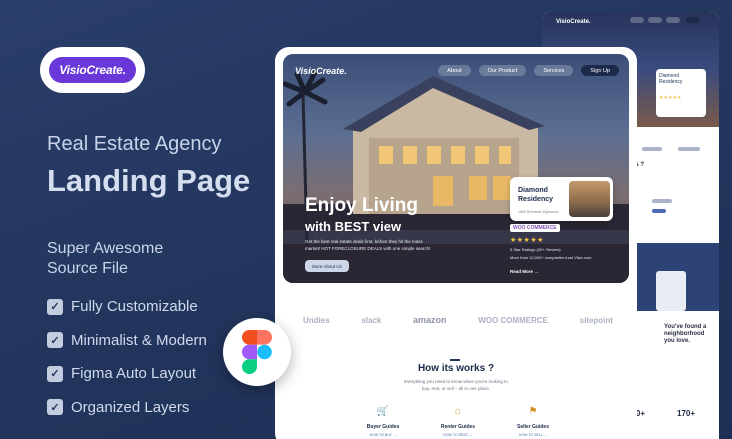 This screenshot has width=732, height=439. I want to click on read-more-link: Read More →, so click(524, 271).